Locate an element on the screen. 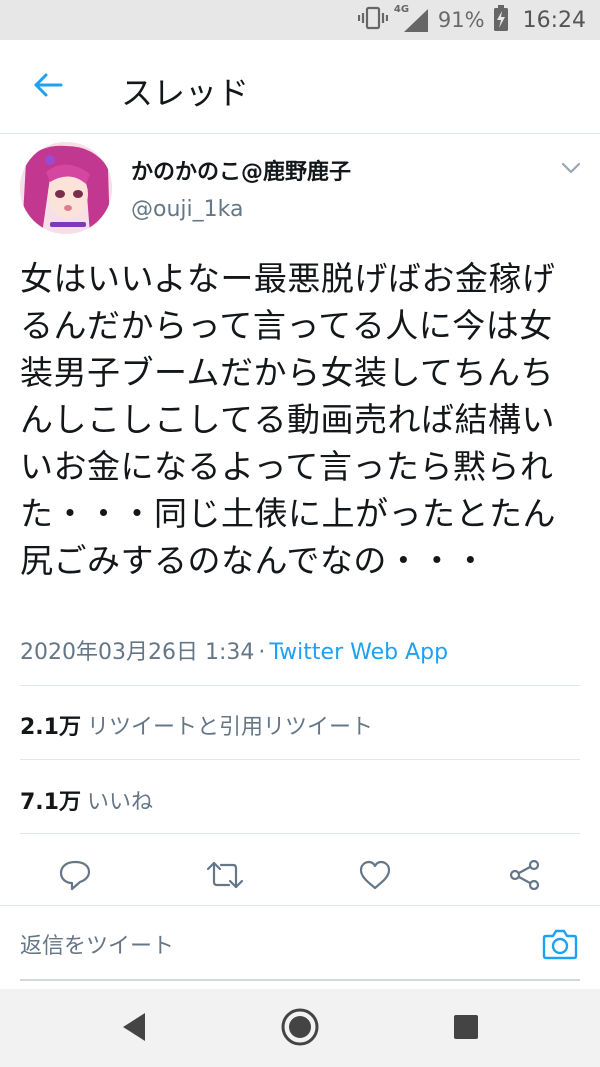 Image resolution: width=600 pixels, height=1067 pixels. reply-icon is located at coordinates (75, 877).